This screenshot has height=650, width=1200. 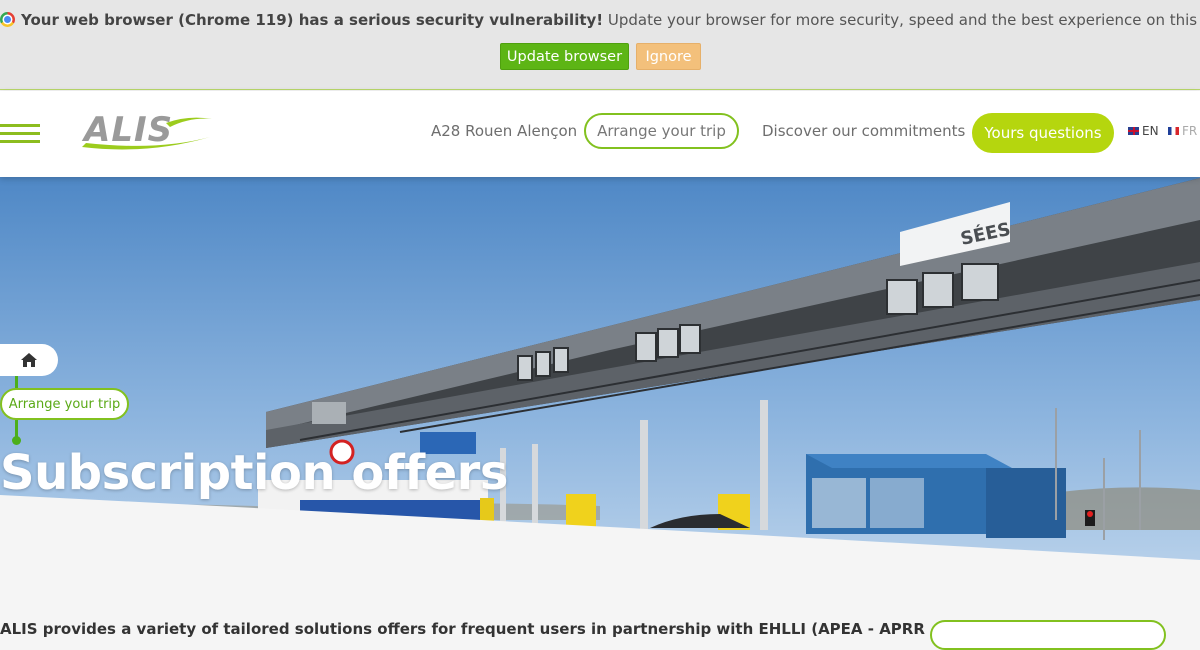 I want to click on fr-flag-icon, so click(x=1173, y=131).